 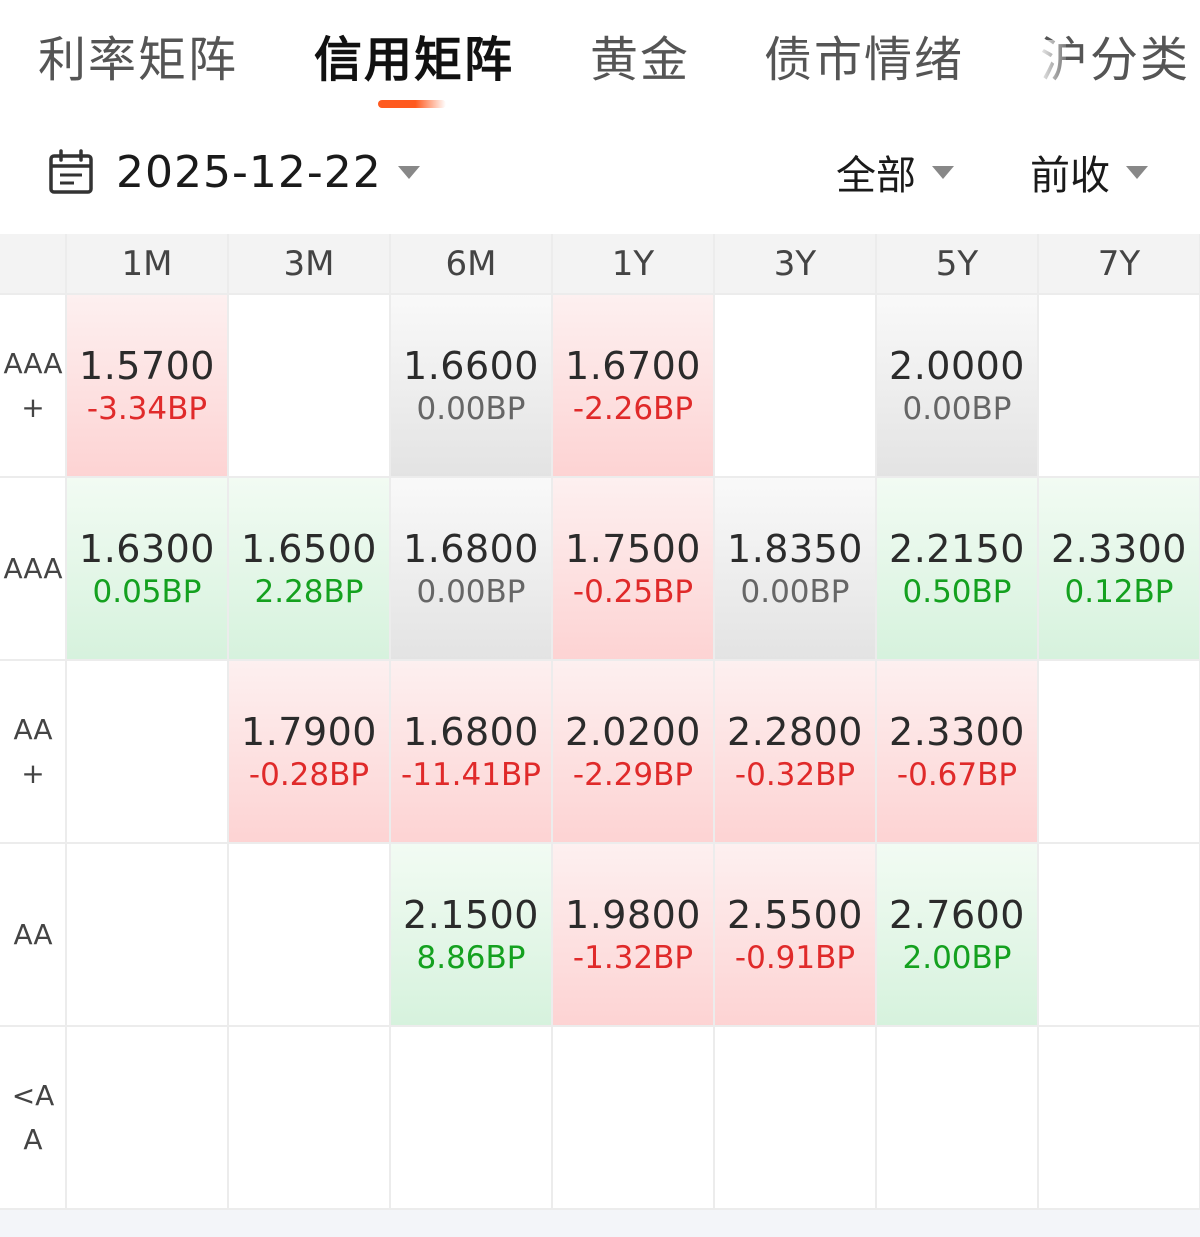 What do you see at coordinates (640, 60) in the screenshot?
I see `tab-gold: 黄金` at bounding box center [640, 60].